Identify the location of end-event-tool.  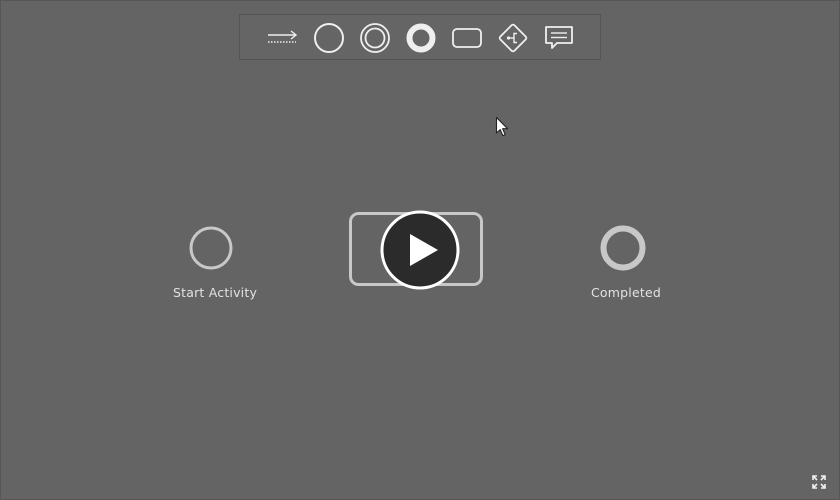
(421, 38).